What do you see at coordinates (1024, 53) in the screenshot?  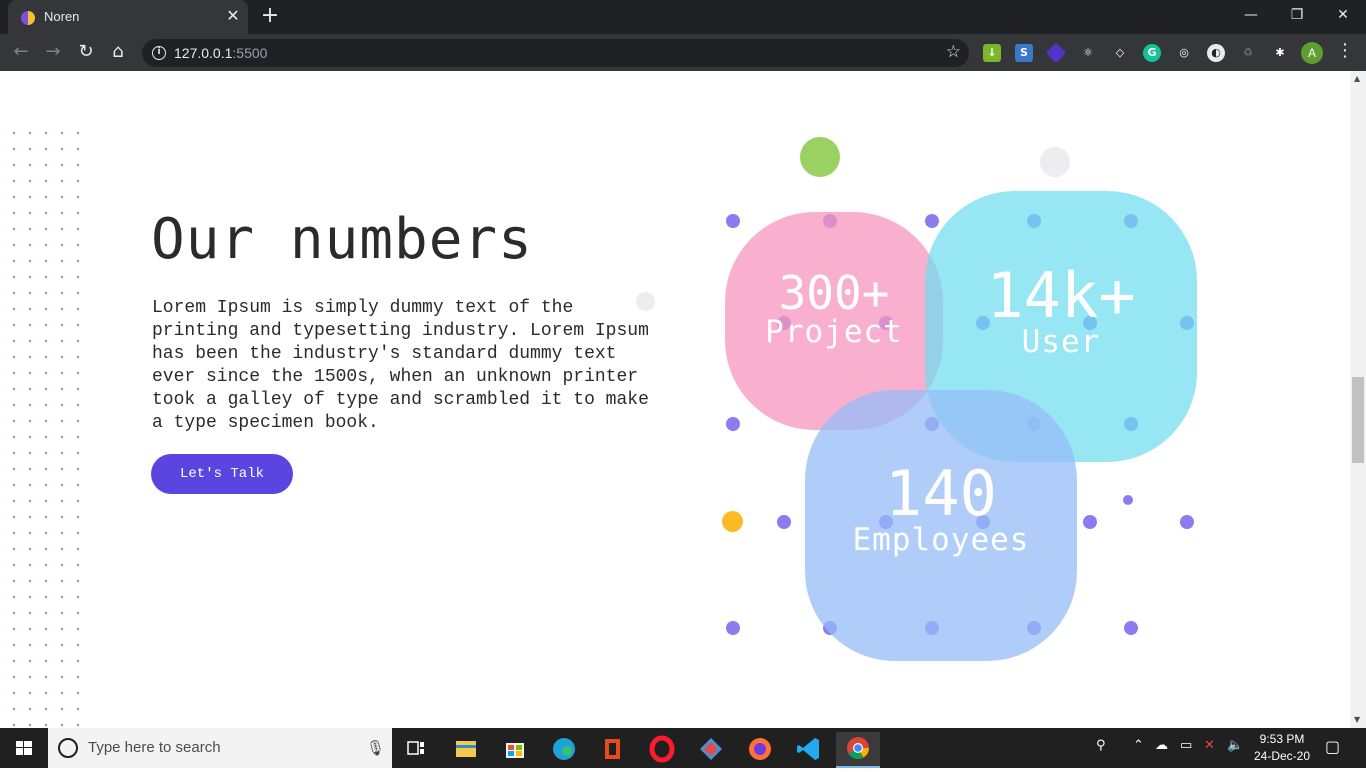 I see `s-extension-icon: S` at bounding box center [1024, 53].